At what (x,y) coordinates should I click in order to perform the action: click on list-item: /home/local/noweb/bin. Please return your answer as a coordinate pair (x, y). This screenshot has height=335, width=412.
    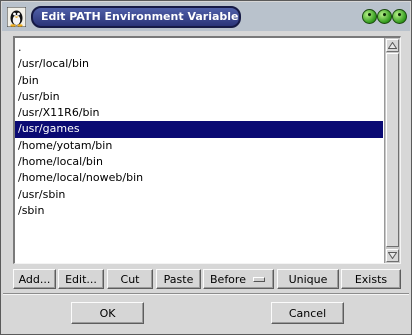
    Looking at the image, I should click on (199, 178).